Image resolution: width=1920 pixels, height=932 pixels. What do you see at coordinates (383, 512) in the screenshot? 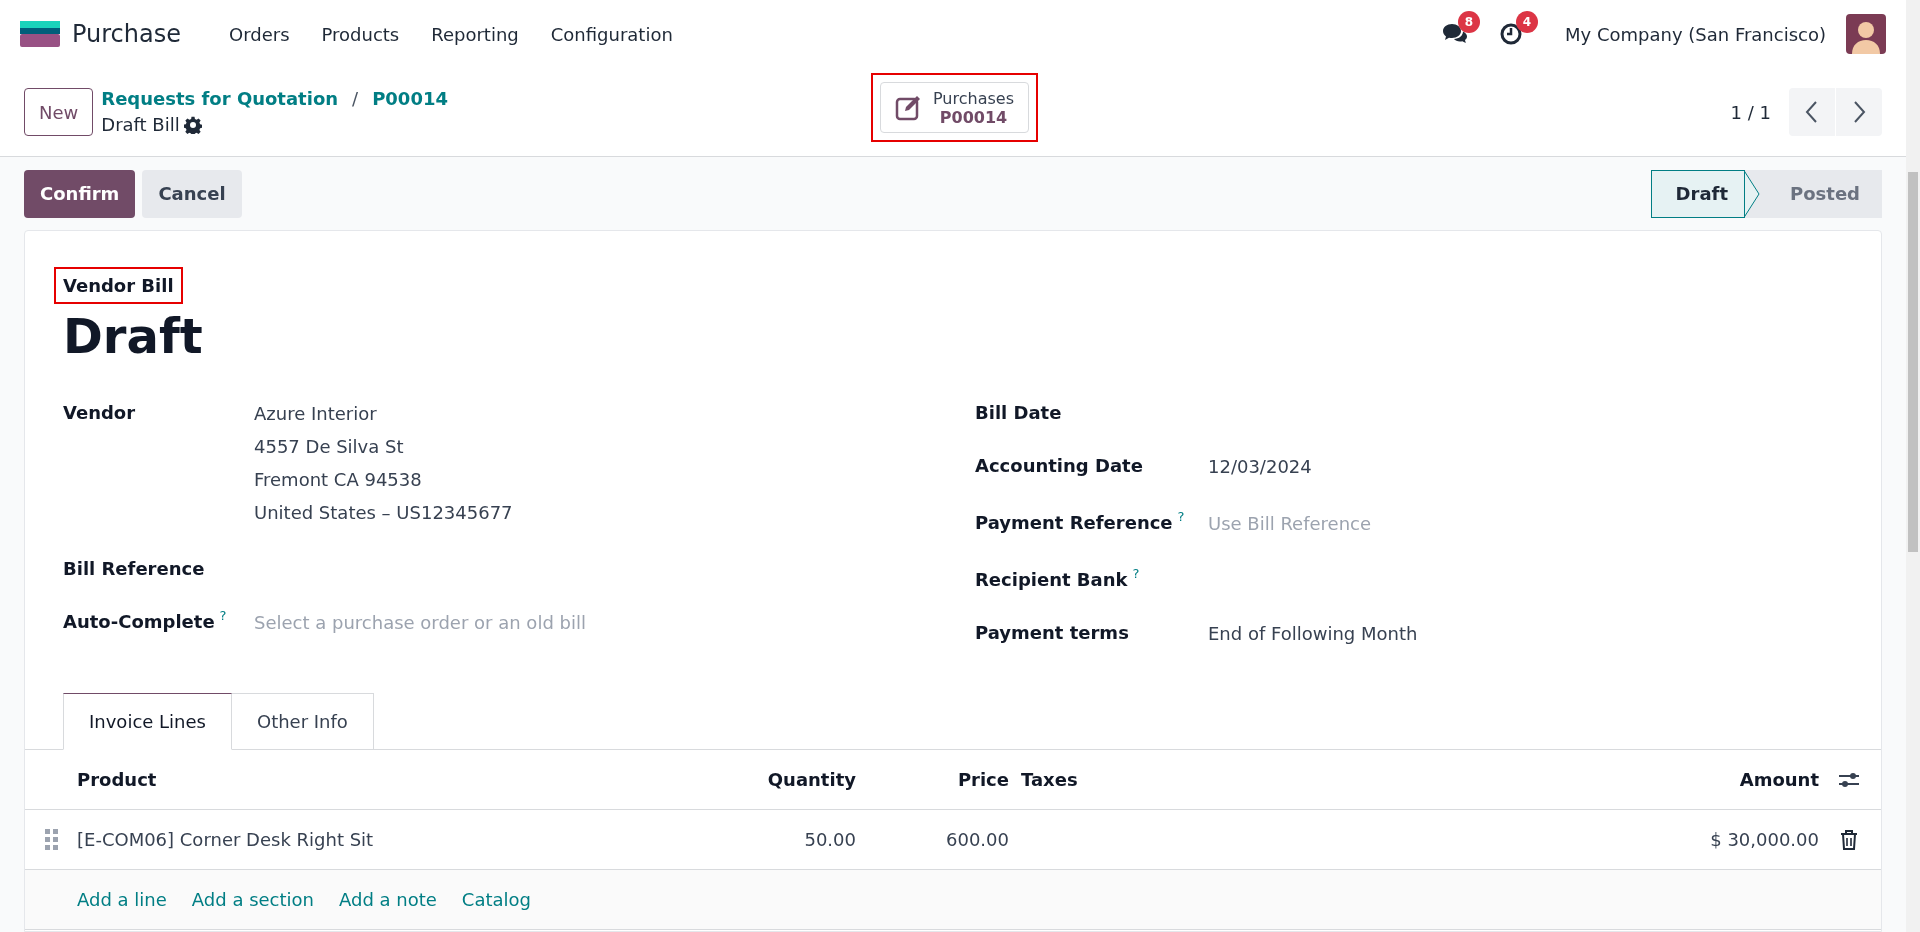
I see `field-value: United States – US12345677` at bounding box center [383, 512].